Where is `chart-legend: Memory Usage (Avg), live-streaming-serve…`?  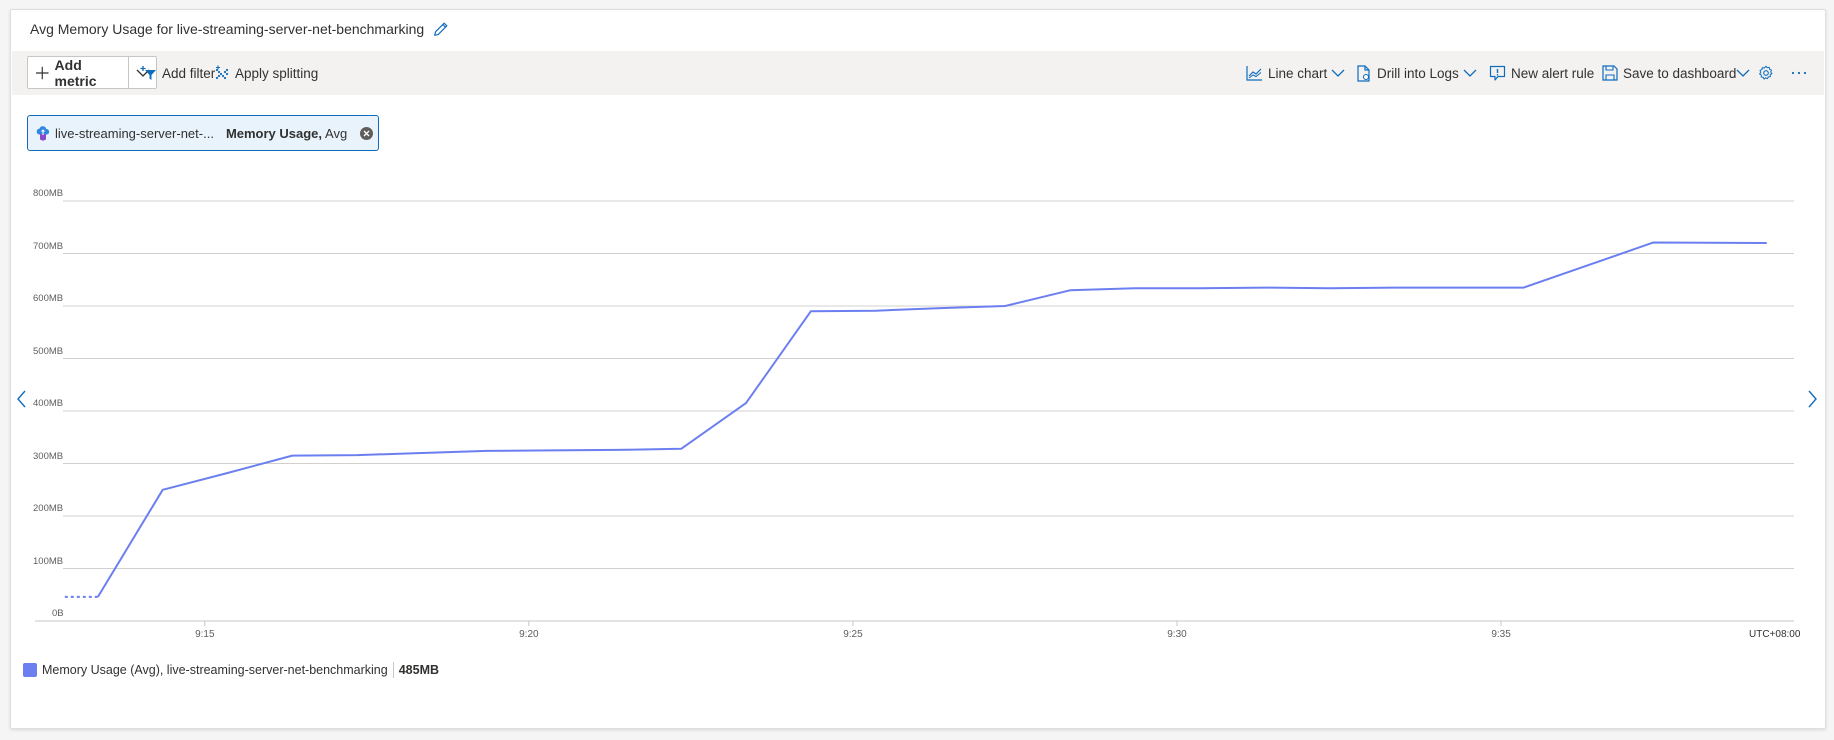
chart-legend: Memory Usage (Avg), live-streaming-serve… is located at coordinates (231, 670).